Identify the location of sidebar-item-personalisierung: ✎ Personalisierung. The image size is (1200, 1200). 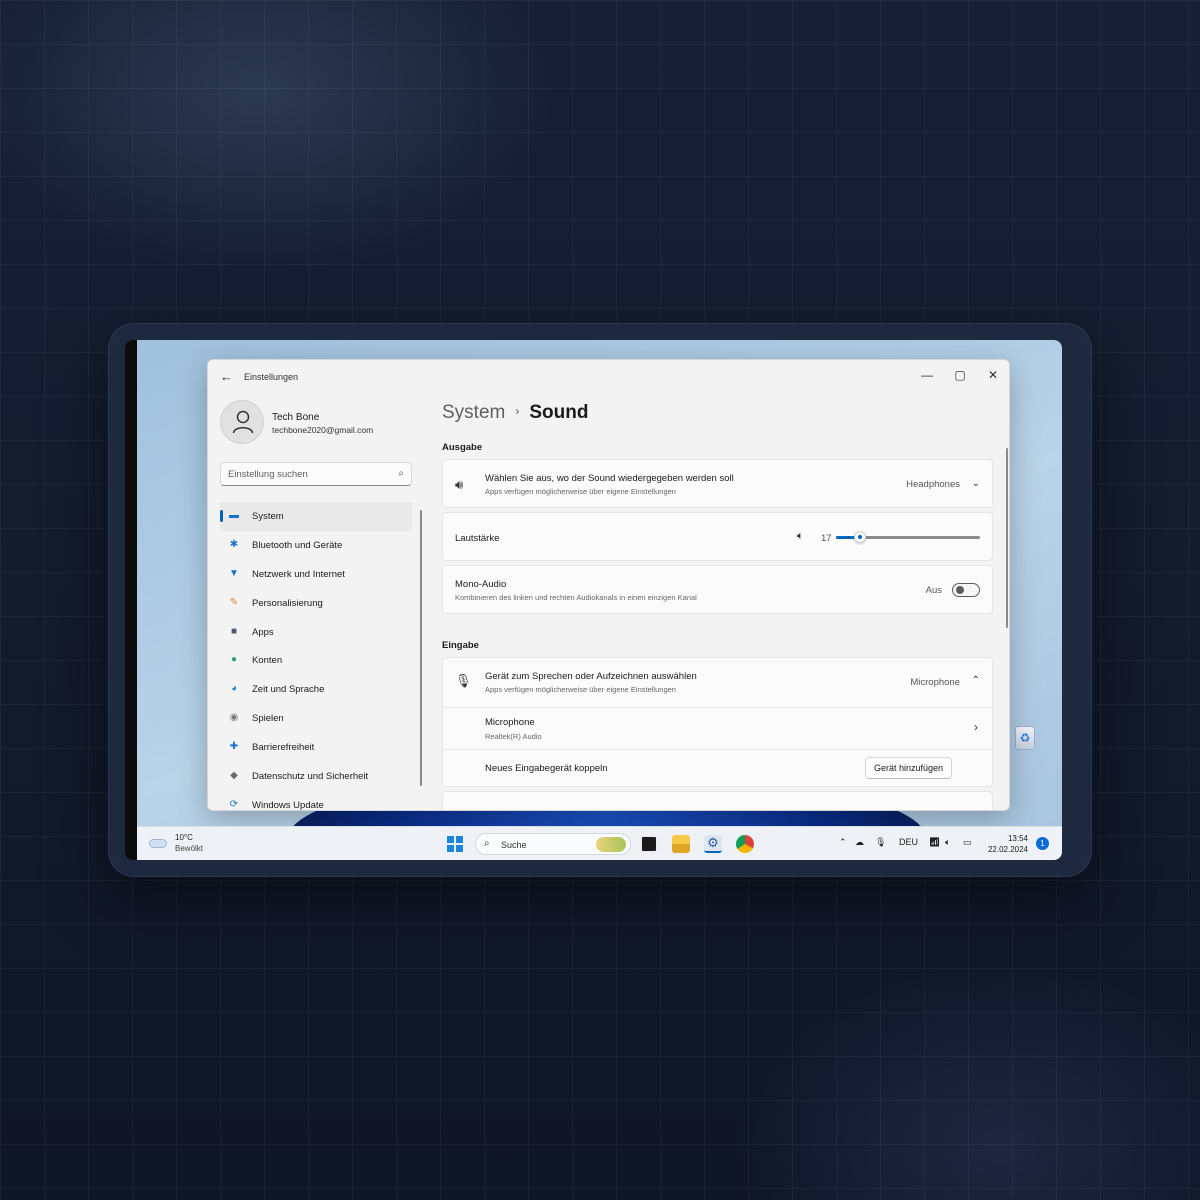
(316, 603).